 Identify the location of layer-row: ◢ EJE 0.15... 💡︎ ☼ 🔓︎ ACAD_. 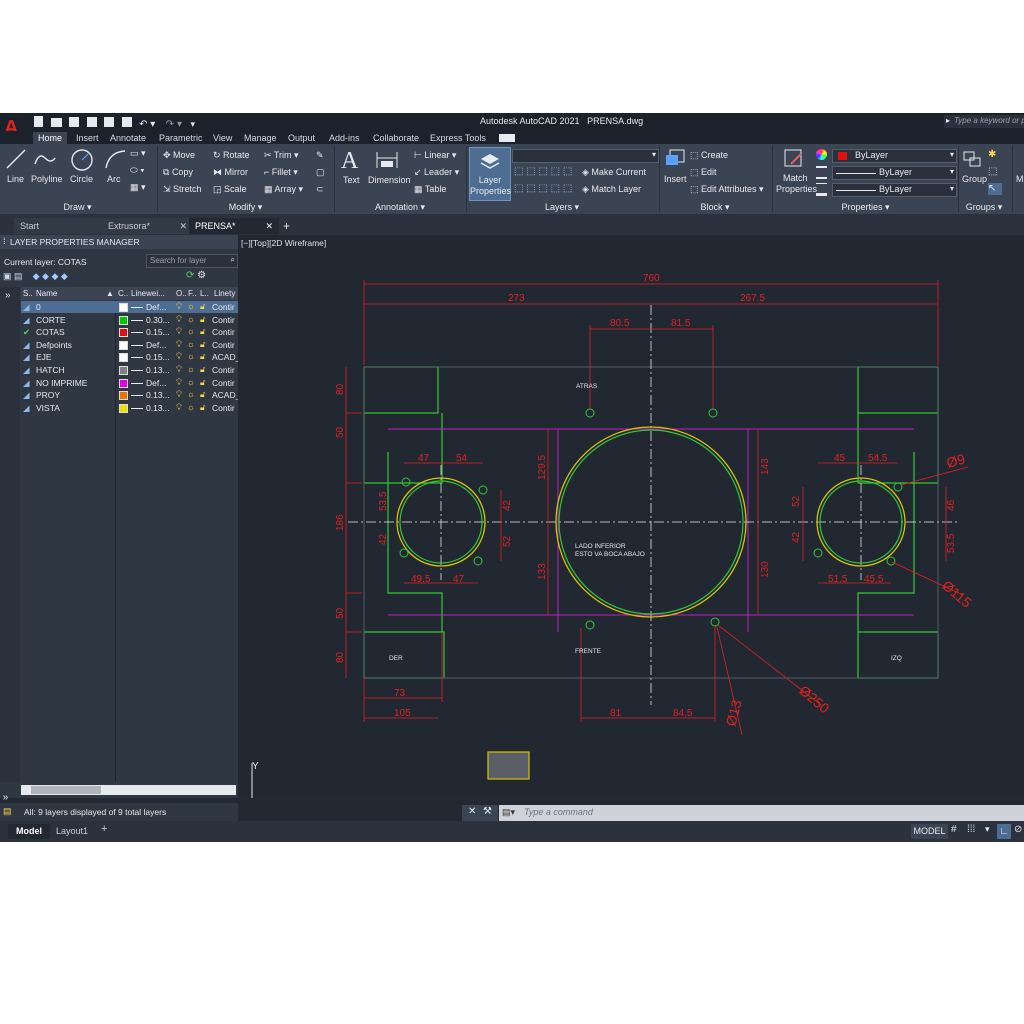
(130, 357).